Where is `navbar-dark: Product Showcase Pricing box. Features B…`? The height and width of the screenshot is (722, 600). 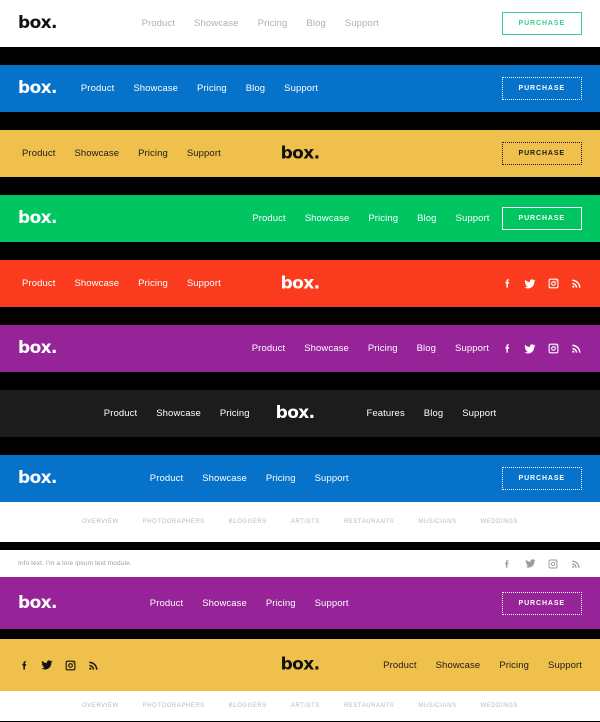
navbar-dark: Product Showcase Pricing box. Features B… is located at coordinates (300, 413).